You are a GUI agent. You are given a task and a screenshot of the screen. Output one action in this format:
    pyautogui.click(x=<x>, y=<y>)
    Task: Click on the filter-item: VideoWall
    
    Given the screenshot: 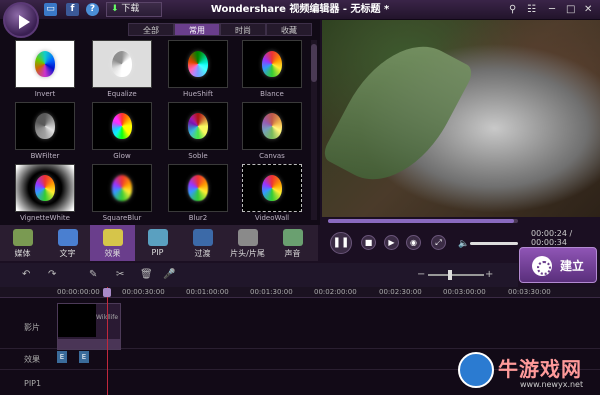 What is the action you would take?
    pyautogui.click(x=272, y=193)
    